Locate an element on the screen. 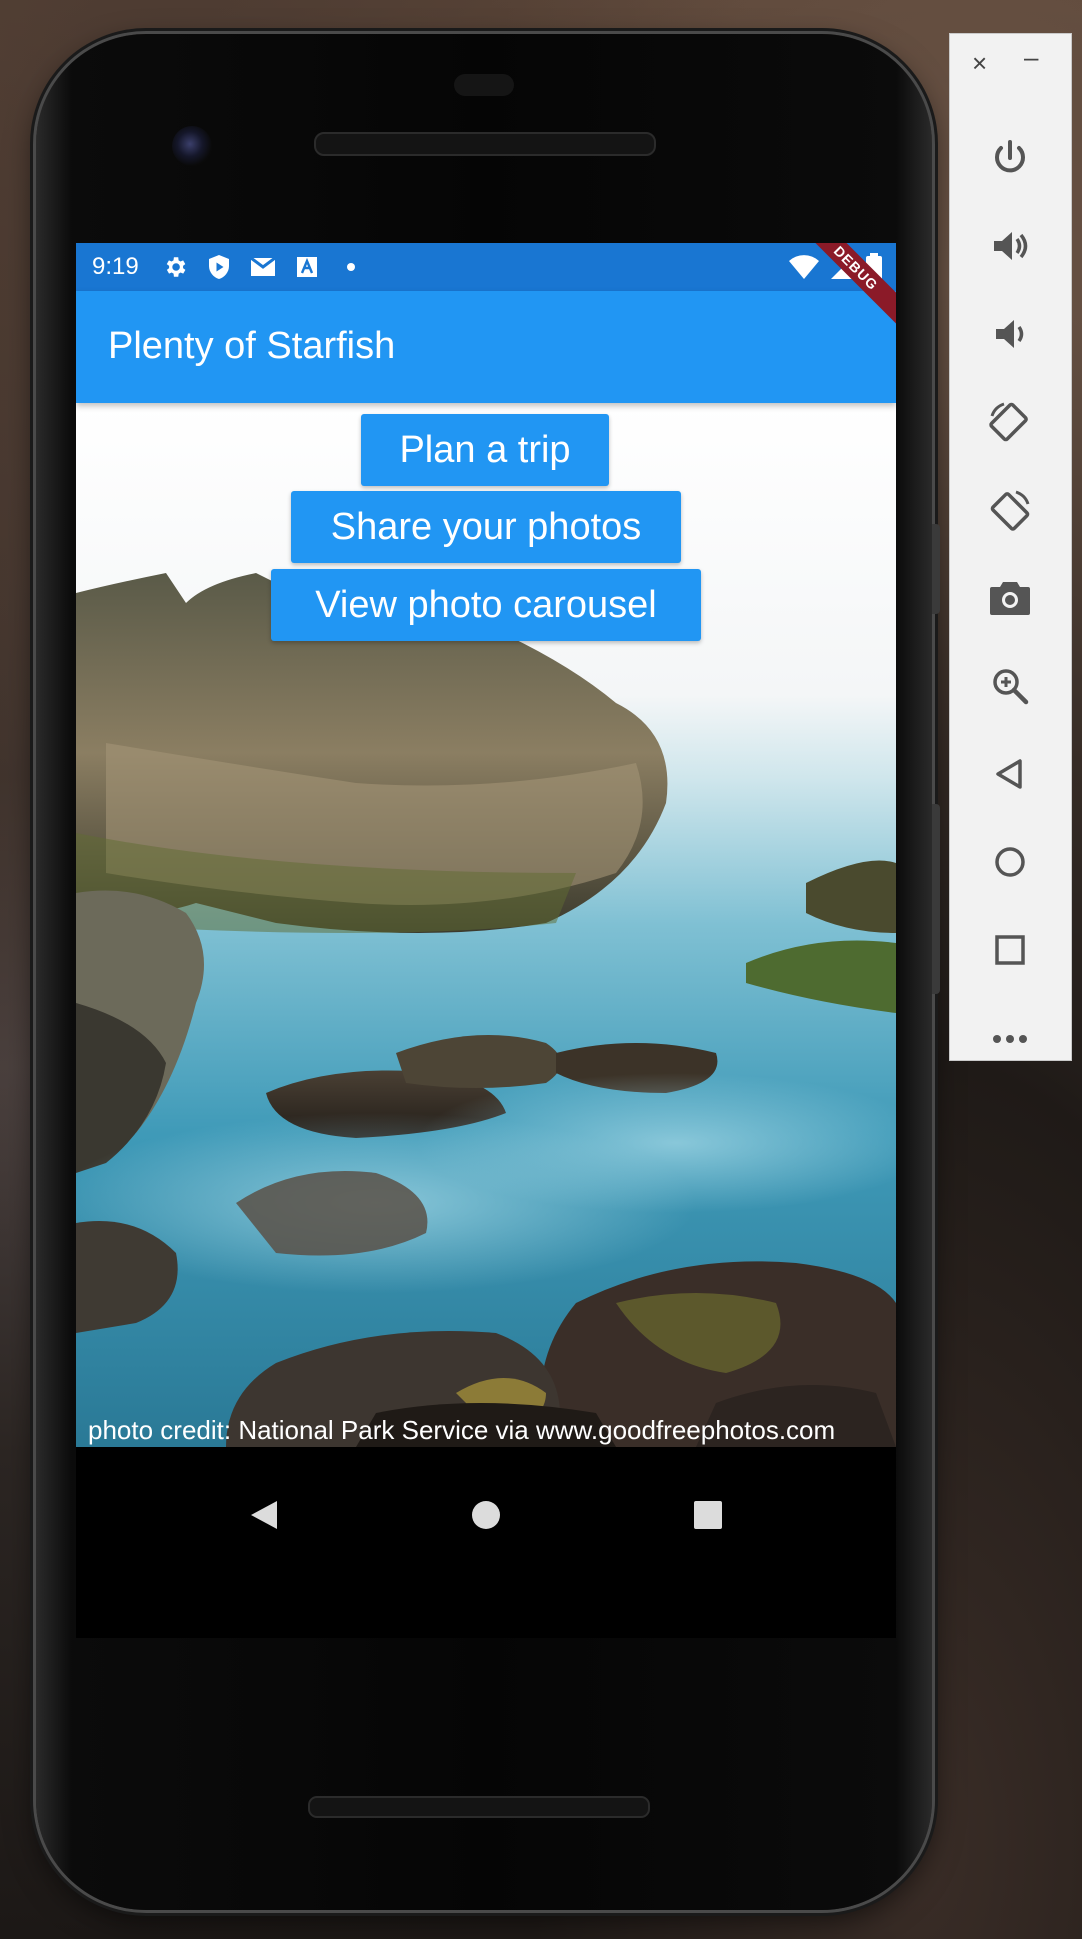 Image resolution: width=1082 pixels, height=1939 pixels. more-icon is located at coordinates (1010, 1040).